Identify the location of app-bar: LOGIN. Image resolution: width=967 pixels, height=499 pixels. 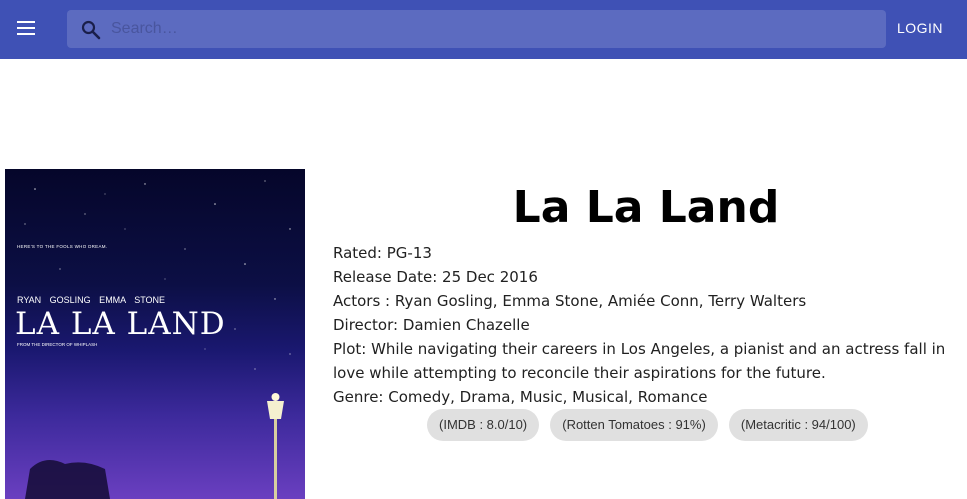
(483, 29).